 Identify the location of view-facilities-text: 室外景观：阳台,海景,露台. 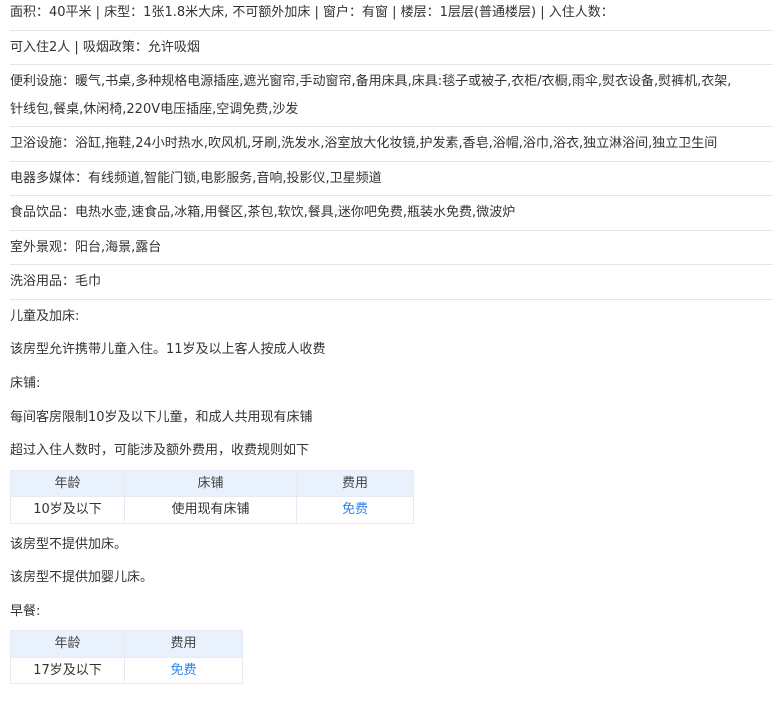
(86, 247).